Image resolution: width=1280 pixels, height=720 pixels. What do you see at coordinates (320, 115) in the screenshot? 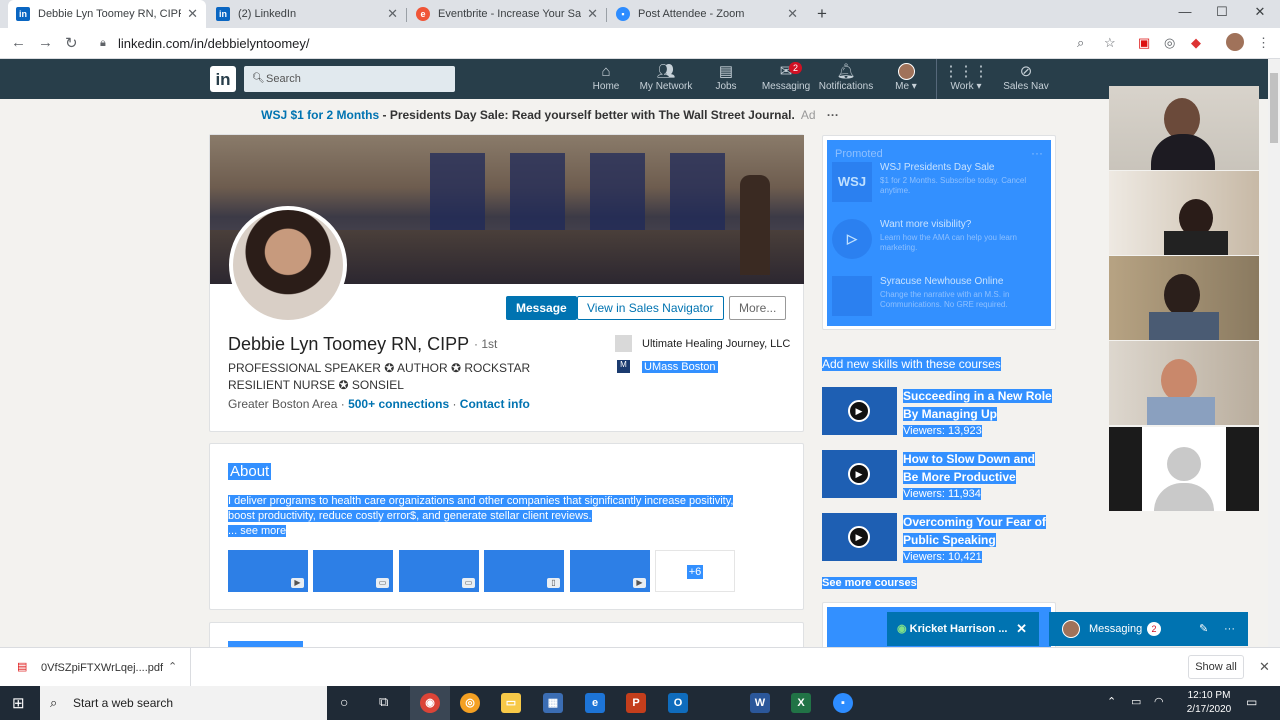
I see `ad-link: WSJ $1 for 2 Months` at bounding box center [320, 115].